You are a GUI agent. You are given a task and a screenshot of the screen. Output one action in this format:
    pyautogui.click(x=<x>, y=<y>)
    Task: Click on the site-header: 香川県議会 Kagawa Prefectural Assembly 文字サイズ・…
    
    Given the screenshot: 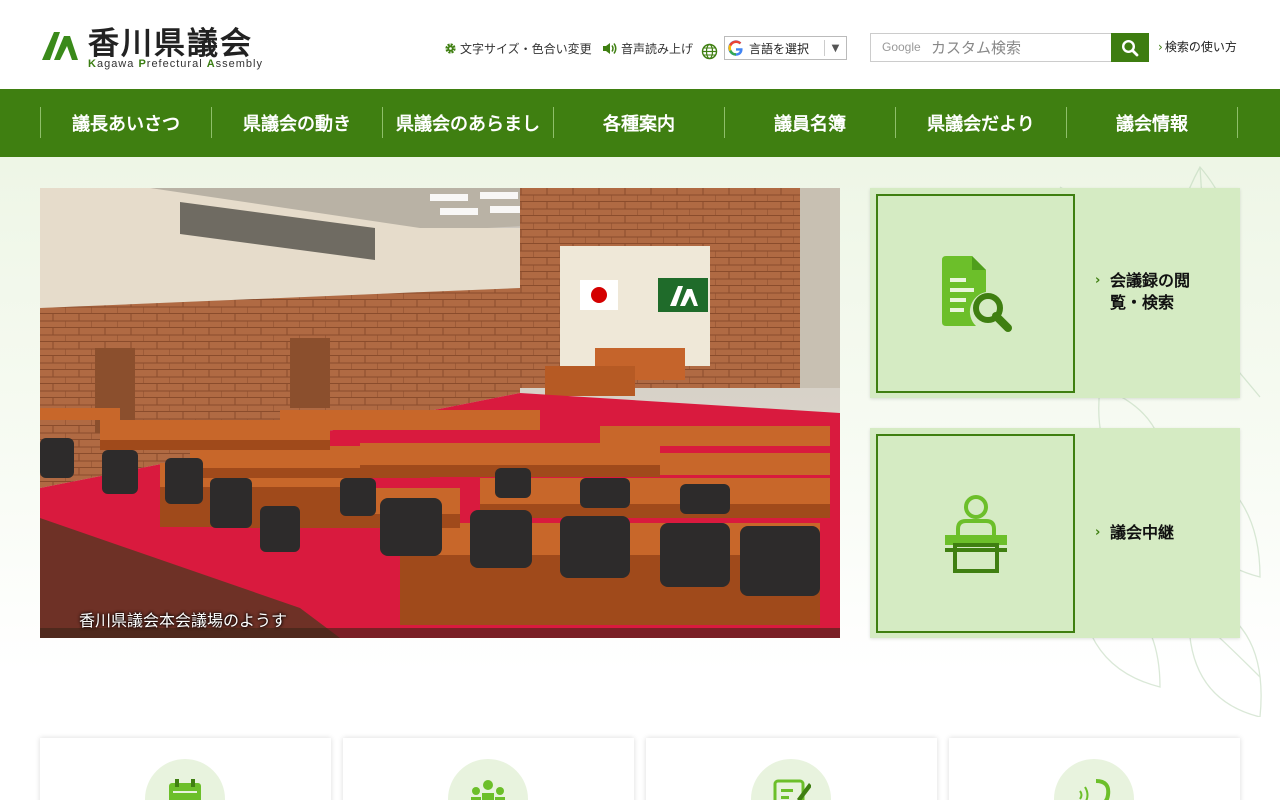 What is the action you would take?
    pyautogui.click(x=640, y=44)
    